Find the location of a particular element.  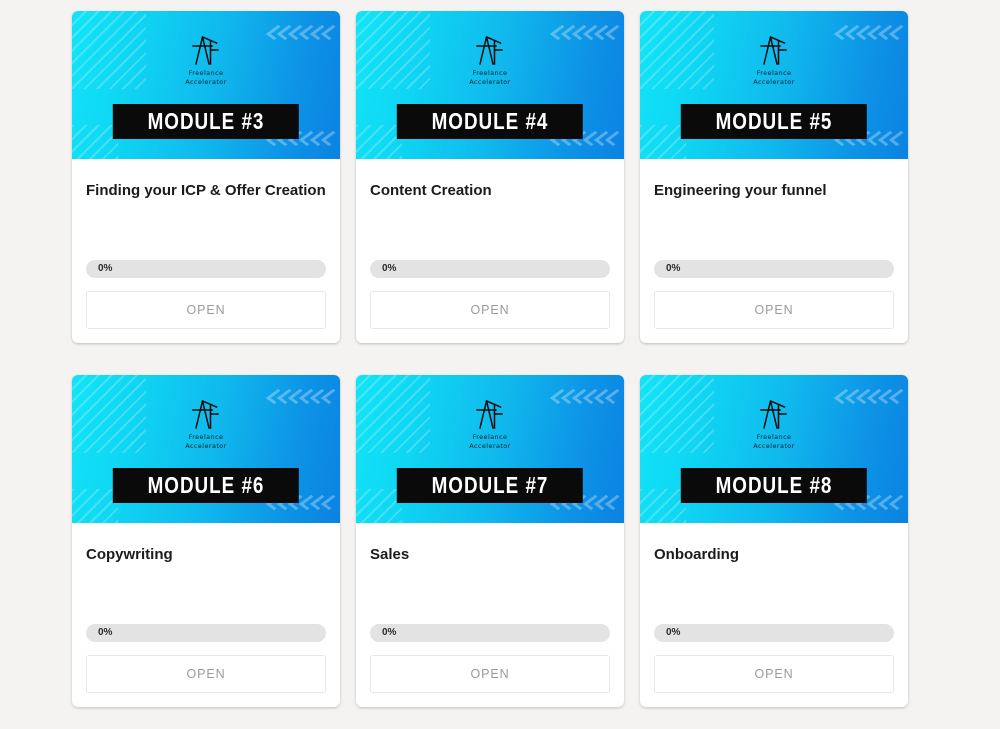

module-number-badge: MODULE #7 is located at coordinates (490, 485).